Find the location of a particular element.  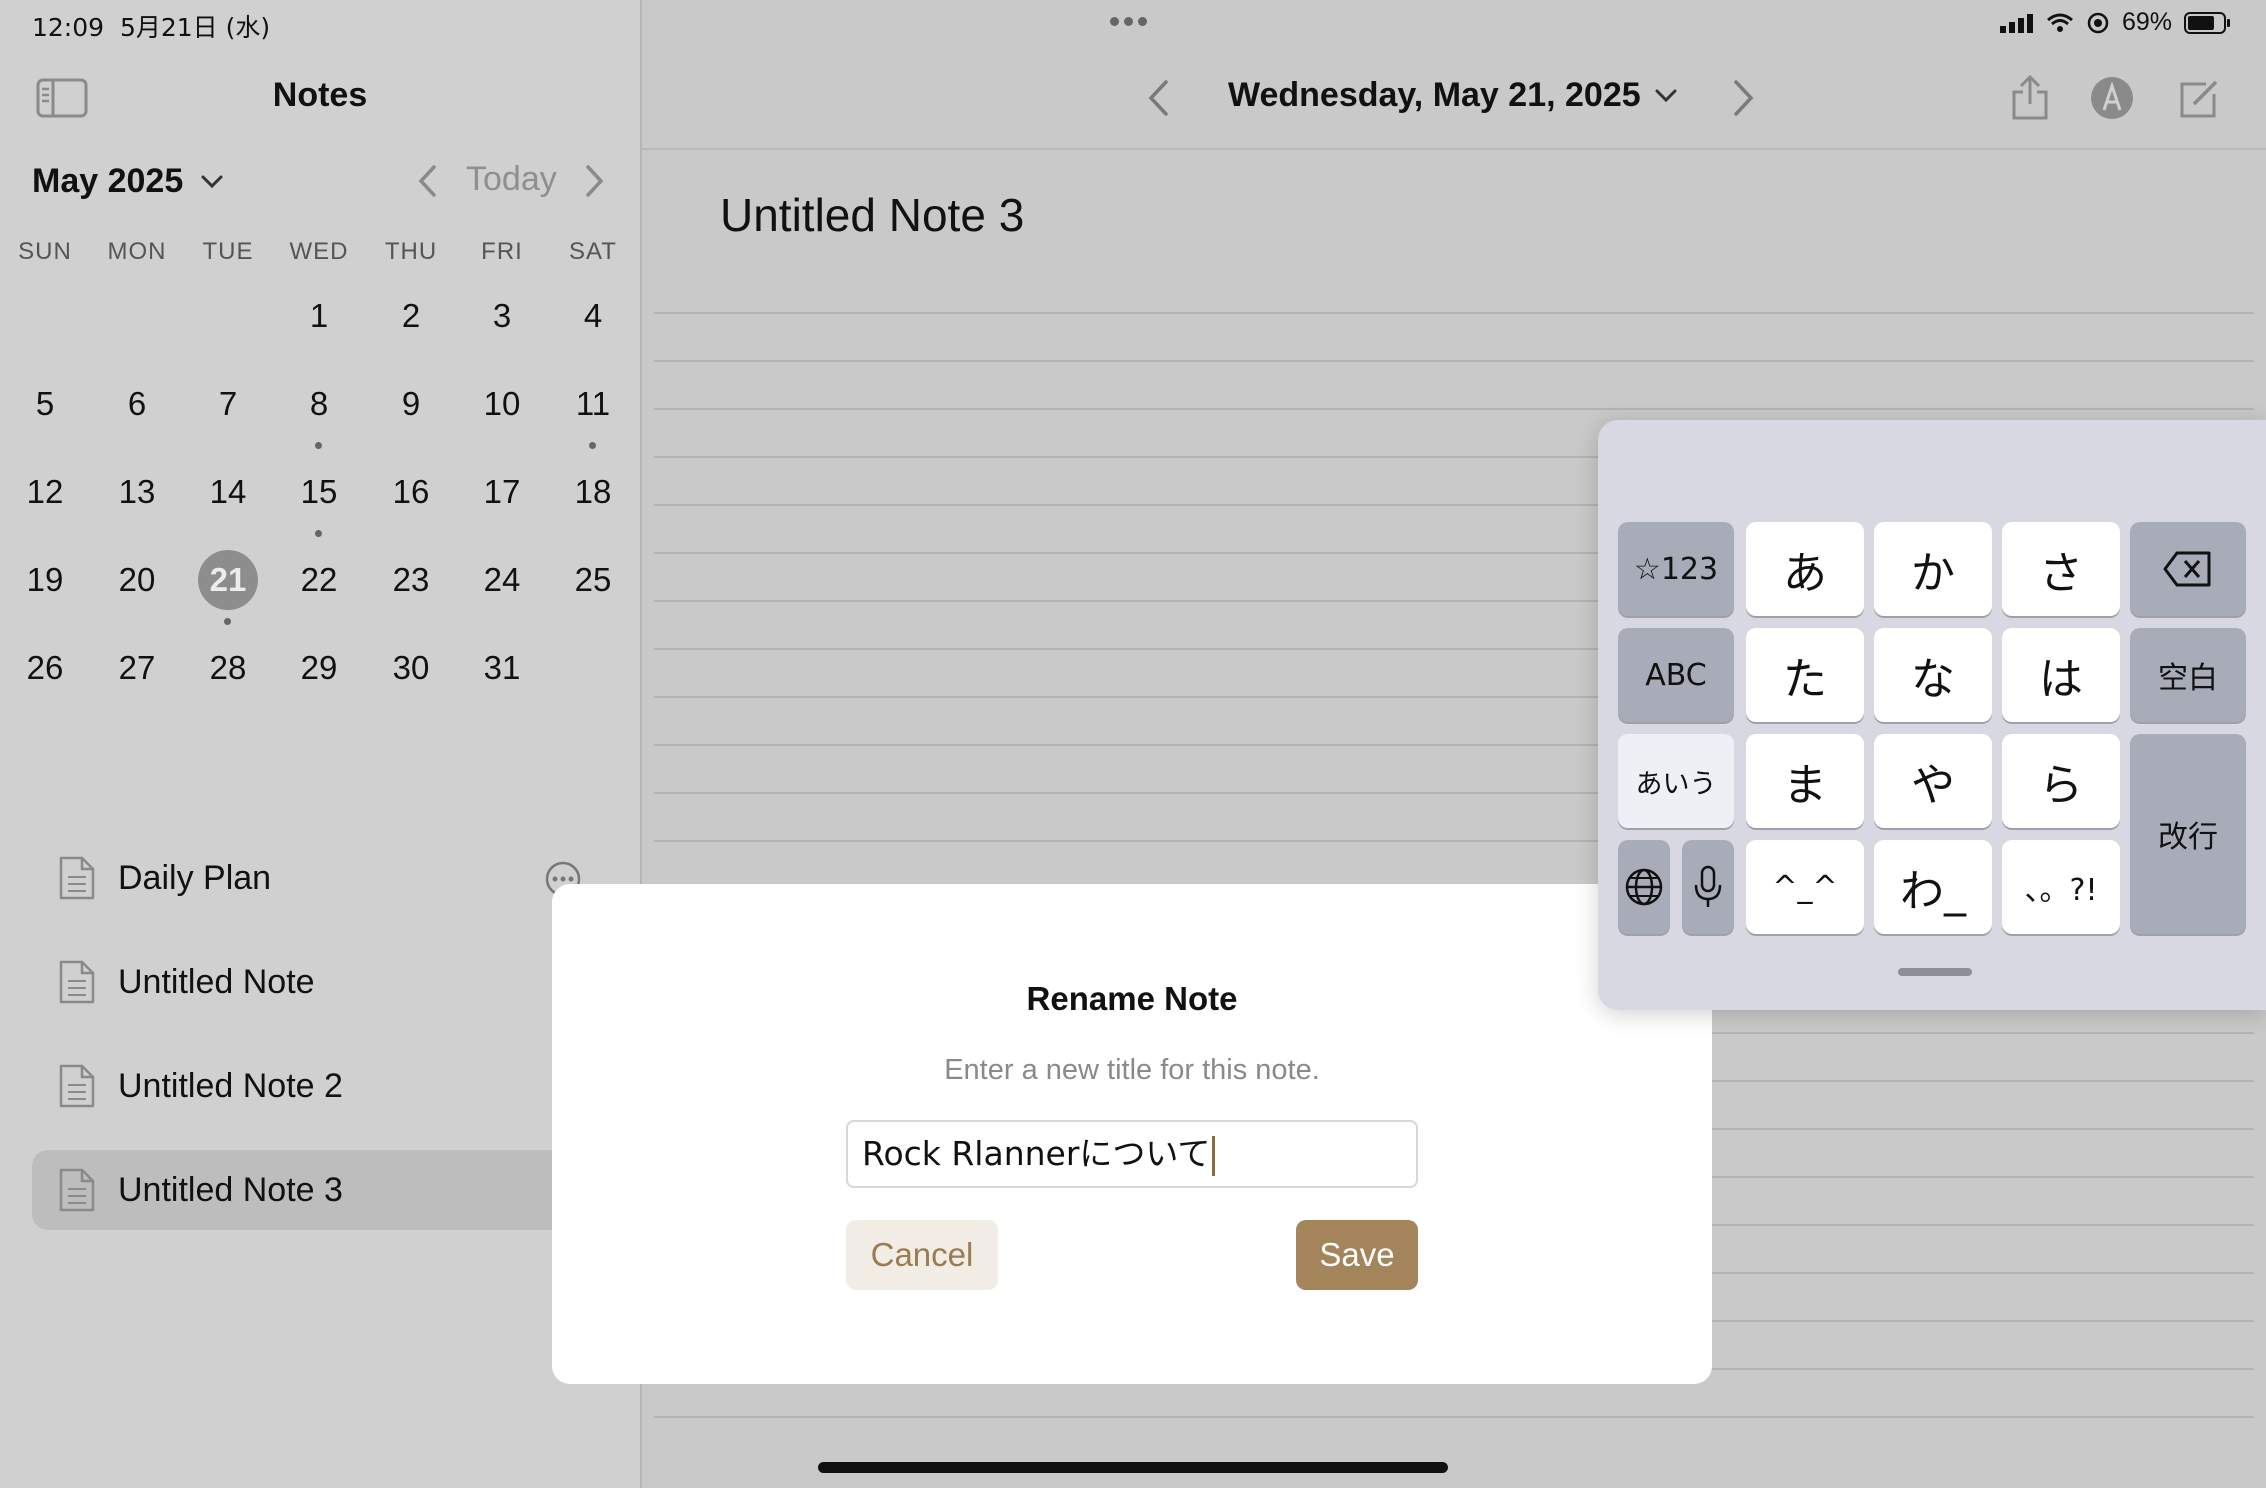

calendar-day-number: 24 is located at coordinates (502, 579).